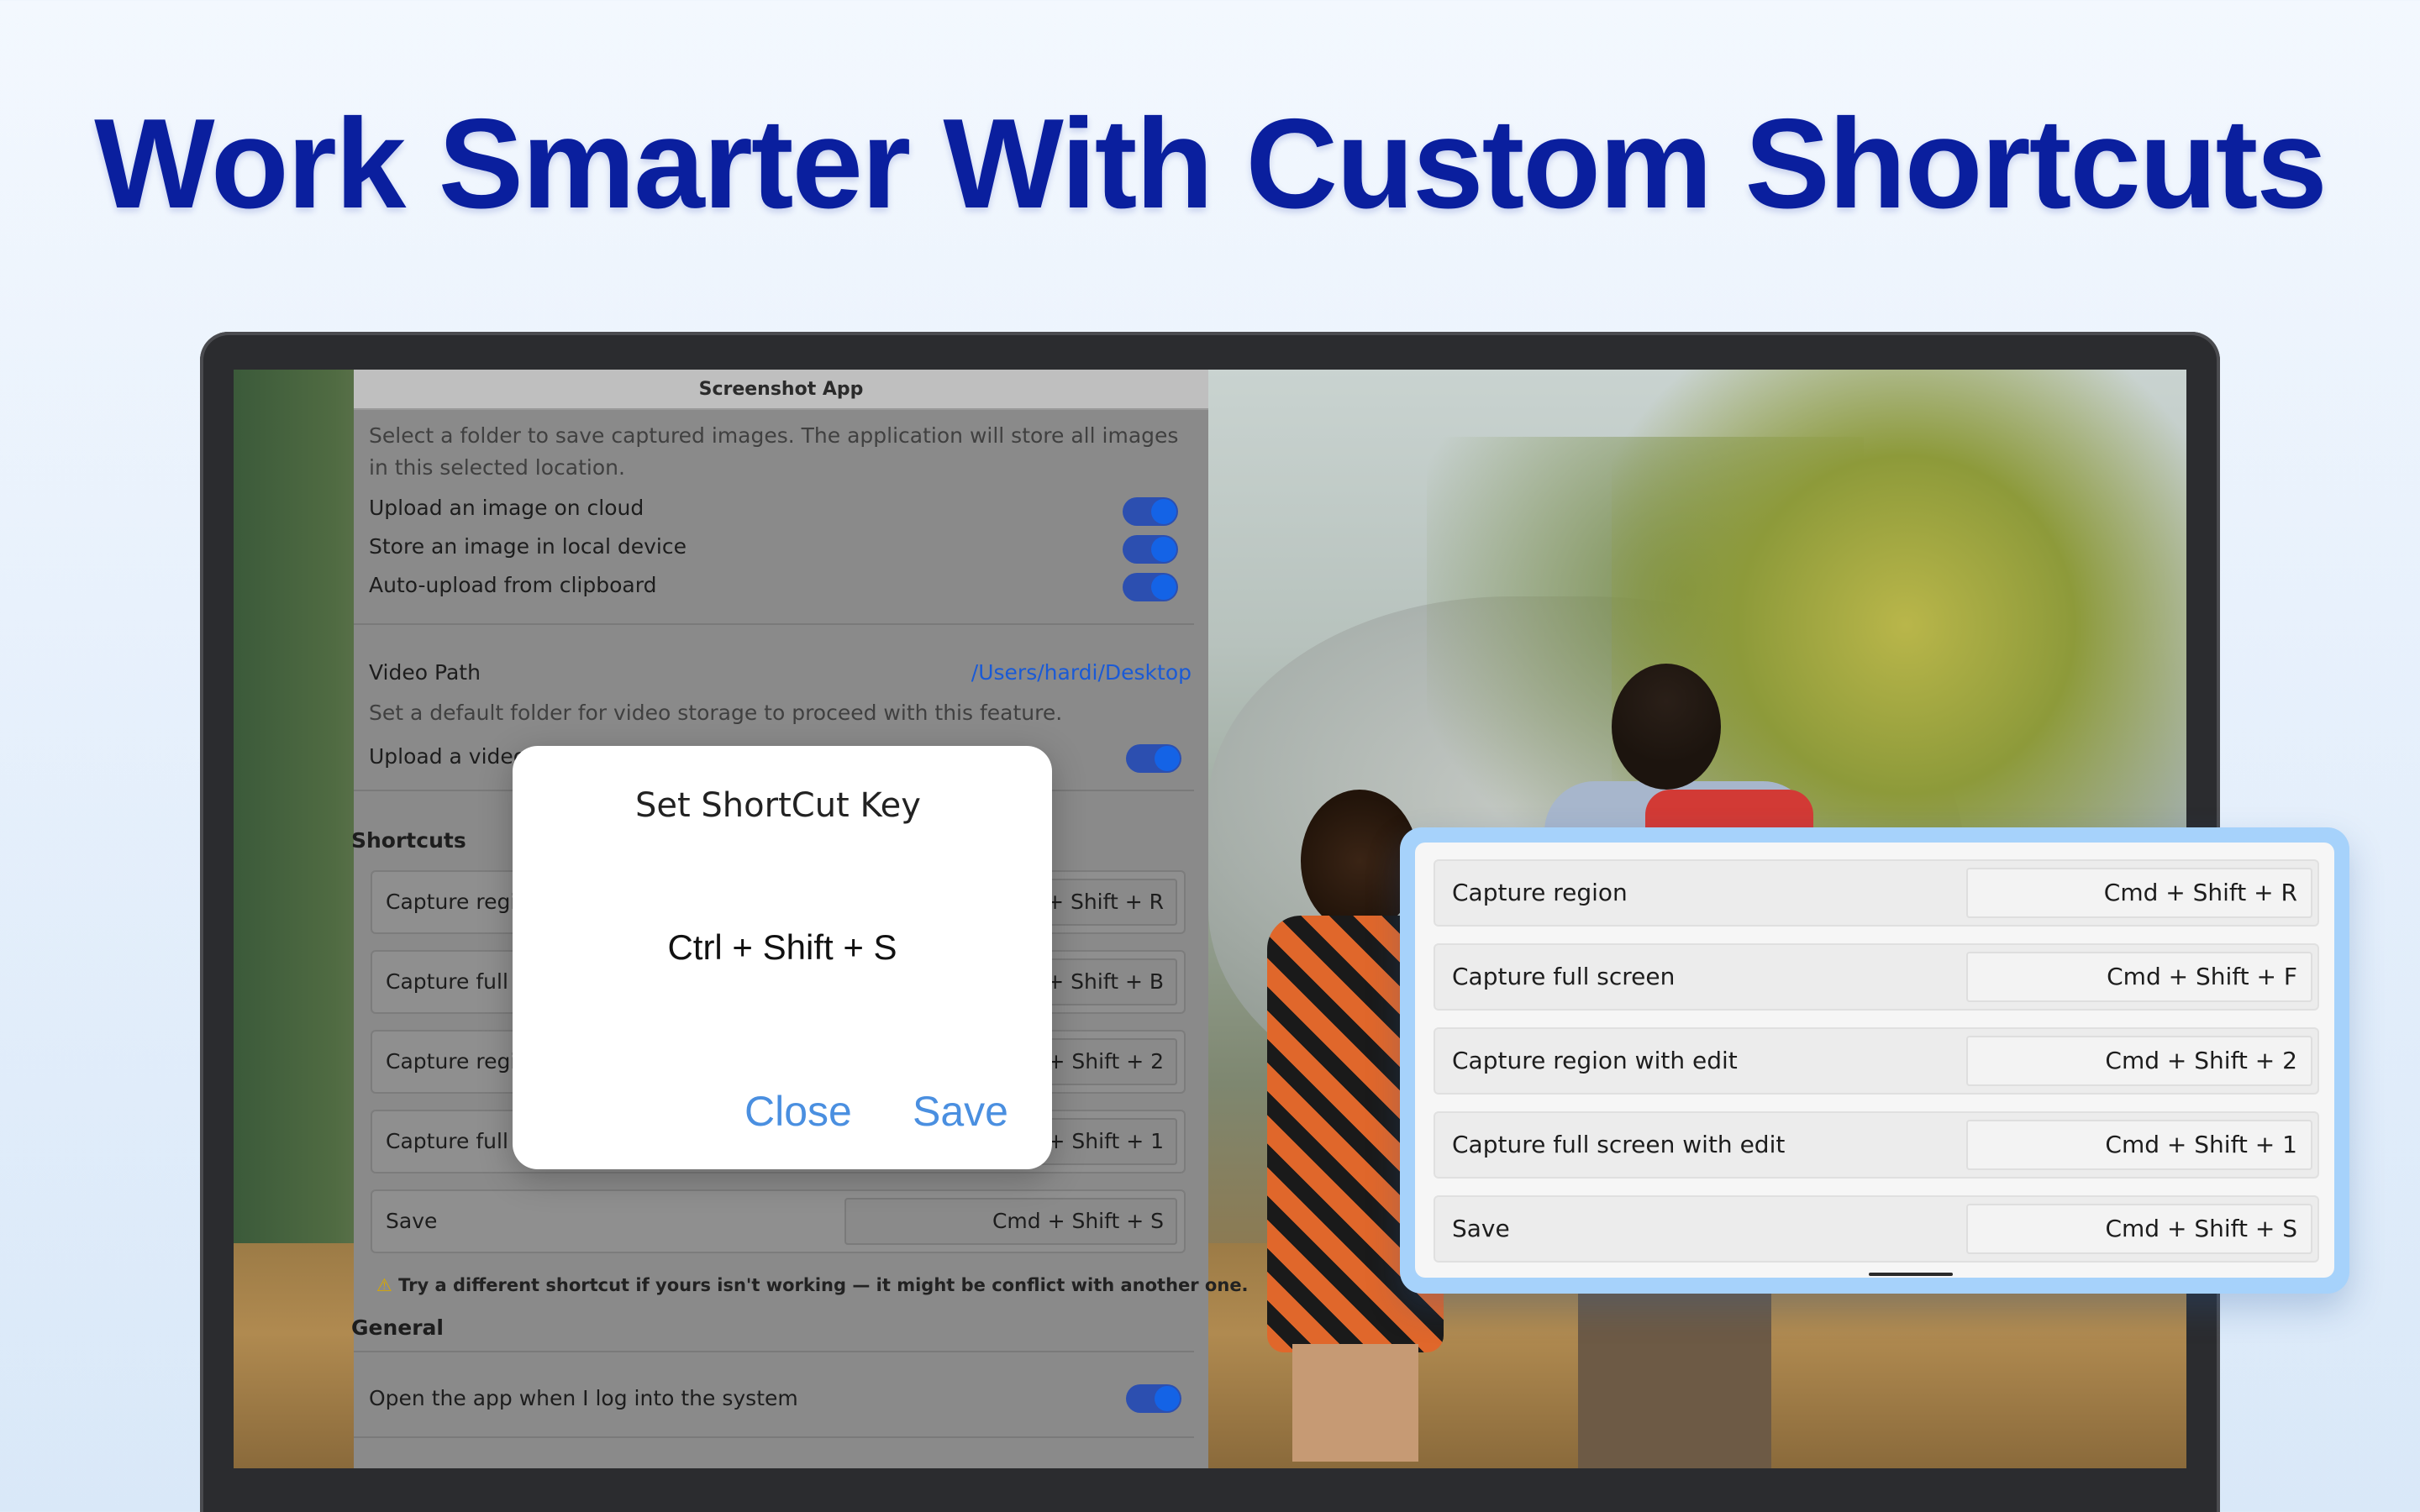  Describe the element at coordinates (513, 585) in the screenshot. I see `toggle-label: Auto-upload from clipboard` at that location.